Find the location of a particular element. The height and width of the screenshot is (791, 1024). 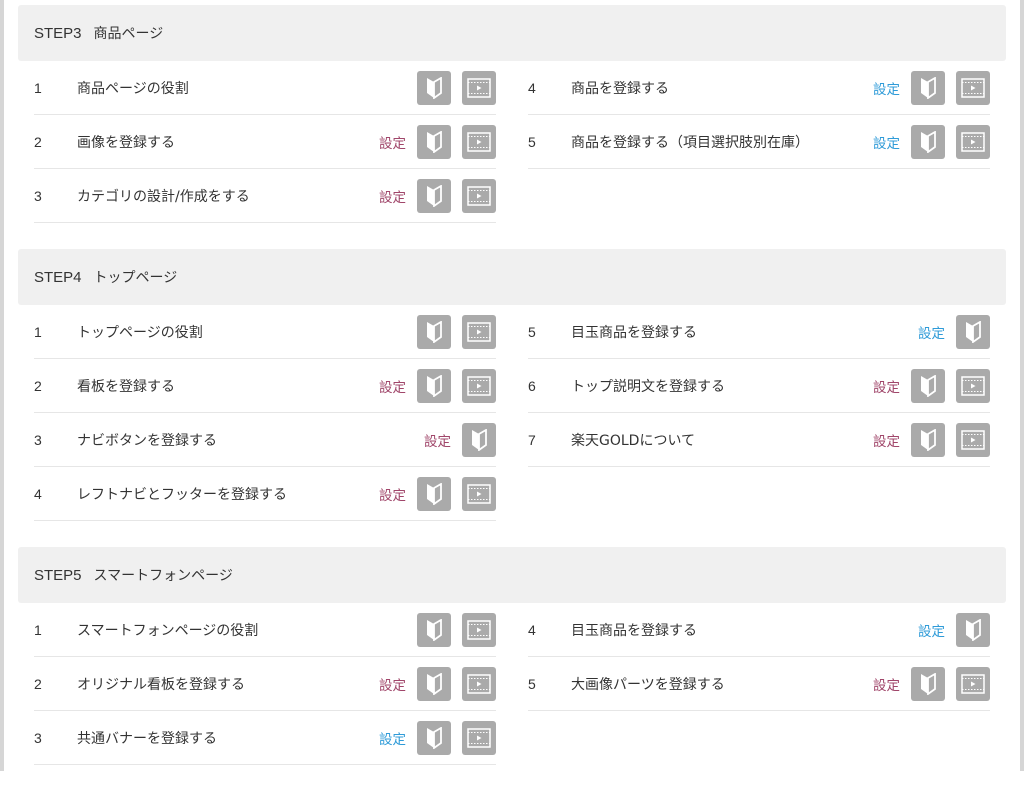

lesson-link: カテゴリの設計/作成をする is located at coordinates (228, 196).